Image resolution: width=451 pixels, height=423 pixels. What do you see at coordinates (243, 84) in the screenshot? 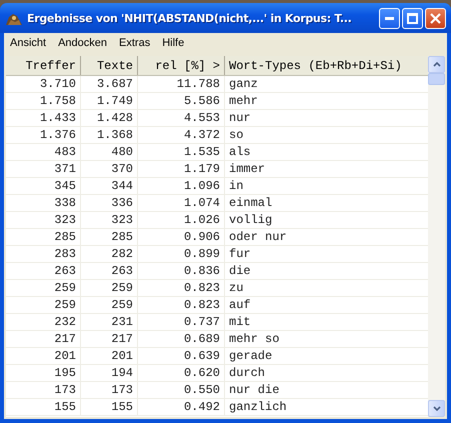
I see `table-cell-text: ganz` at bounding box center [243, 84].